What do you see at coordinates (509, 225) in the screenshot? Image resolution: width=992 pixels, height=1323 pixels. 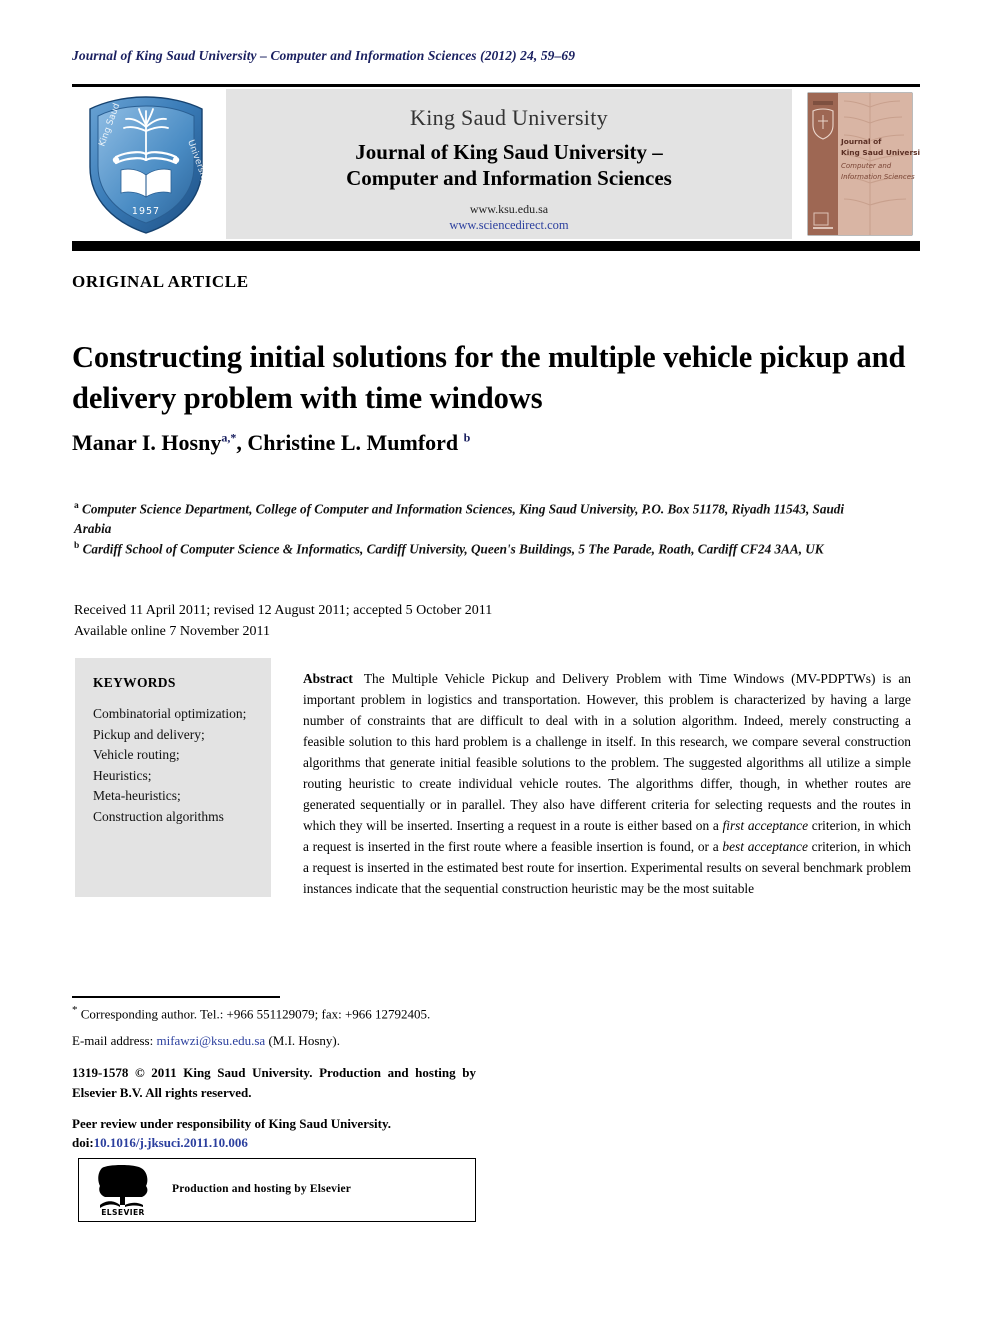 I see `sciencedirect-url: www.sciencedirect.com` at bounding box center [509, 225].